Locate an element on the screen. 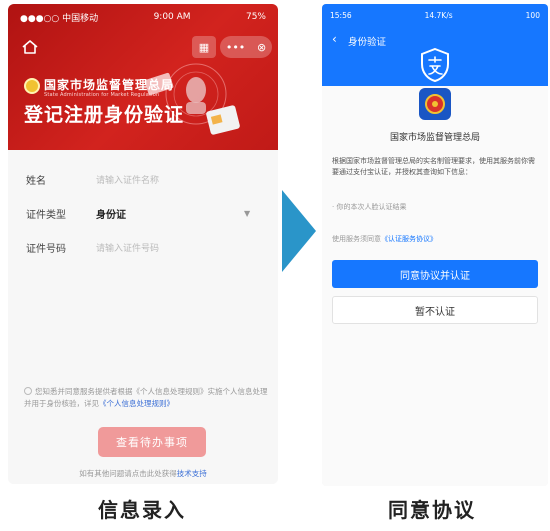  id-type-label: 证件类型 is located at coordinates (46, 215).